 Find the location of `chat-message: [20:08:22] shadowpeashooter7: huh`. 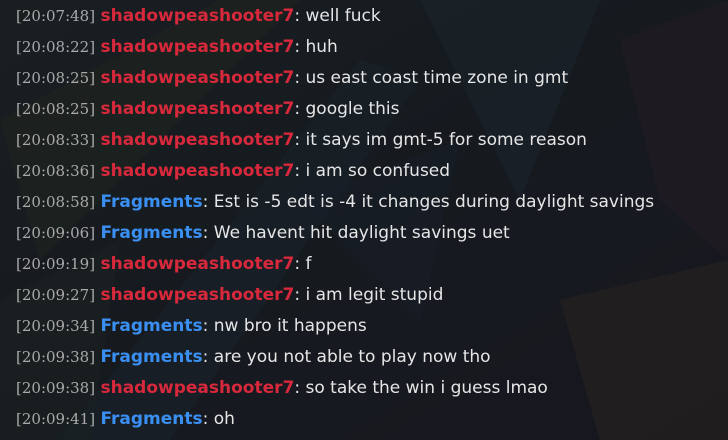

chat-message: [20:08:22] shadowpeashooter7: huh is located at coordinates (177, 47).